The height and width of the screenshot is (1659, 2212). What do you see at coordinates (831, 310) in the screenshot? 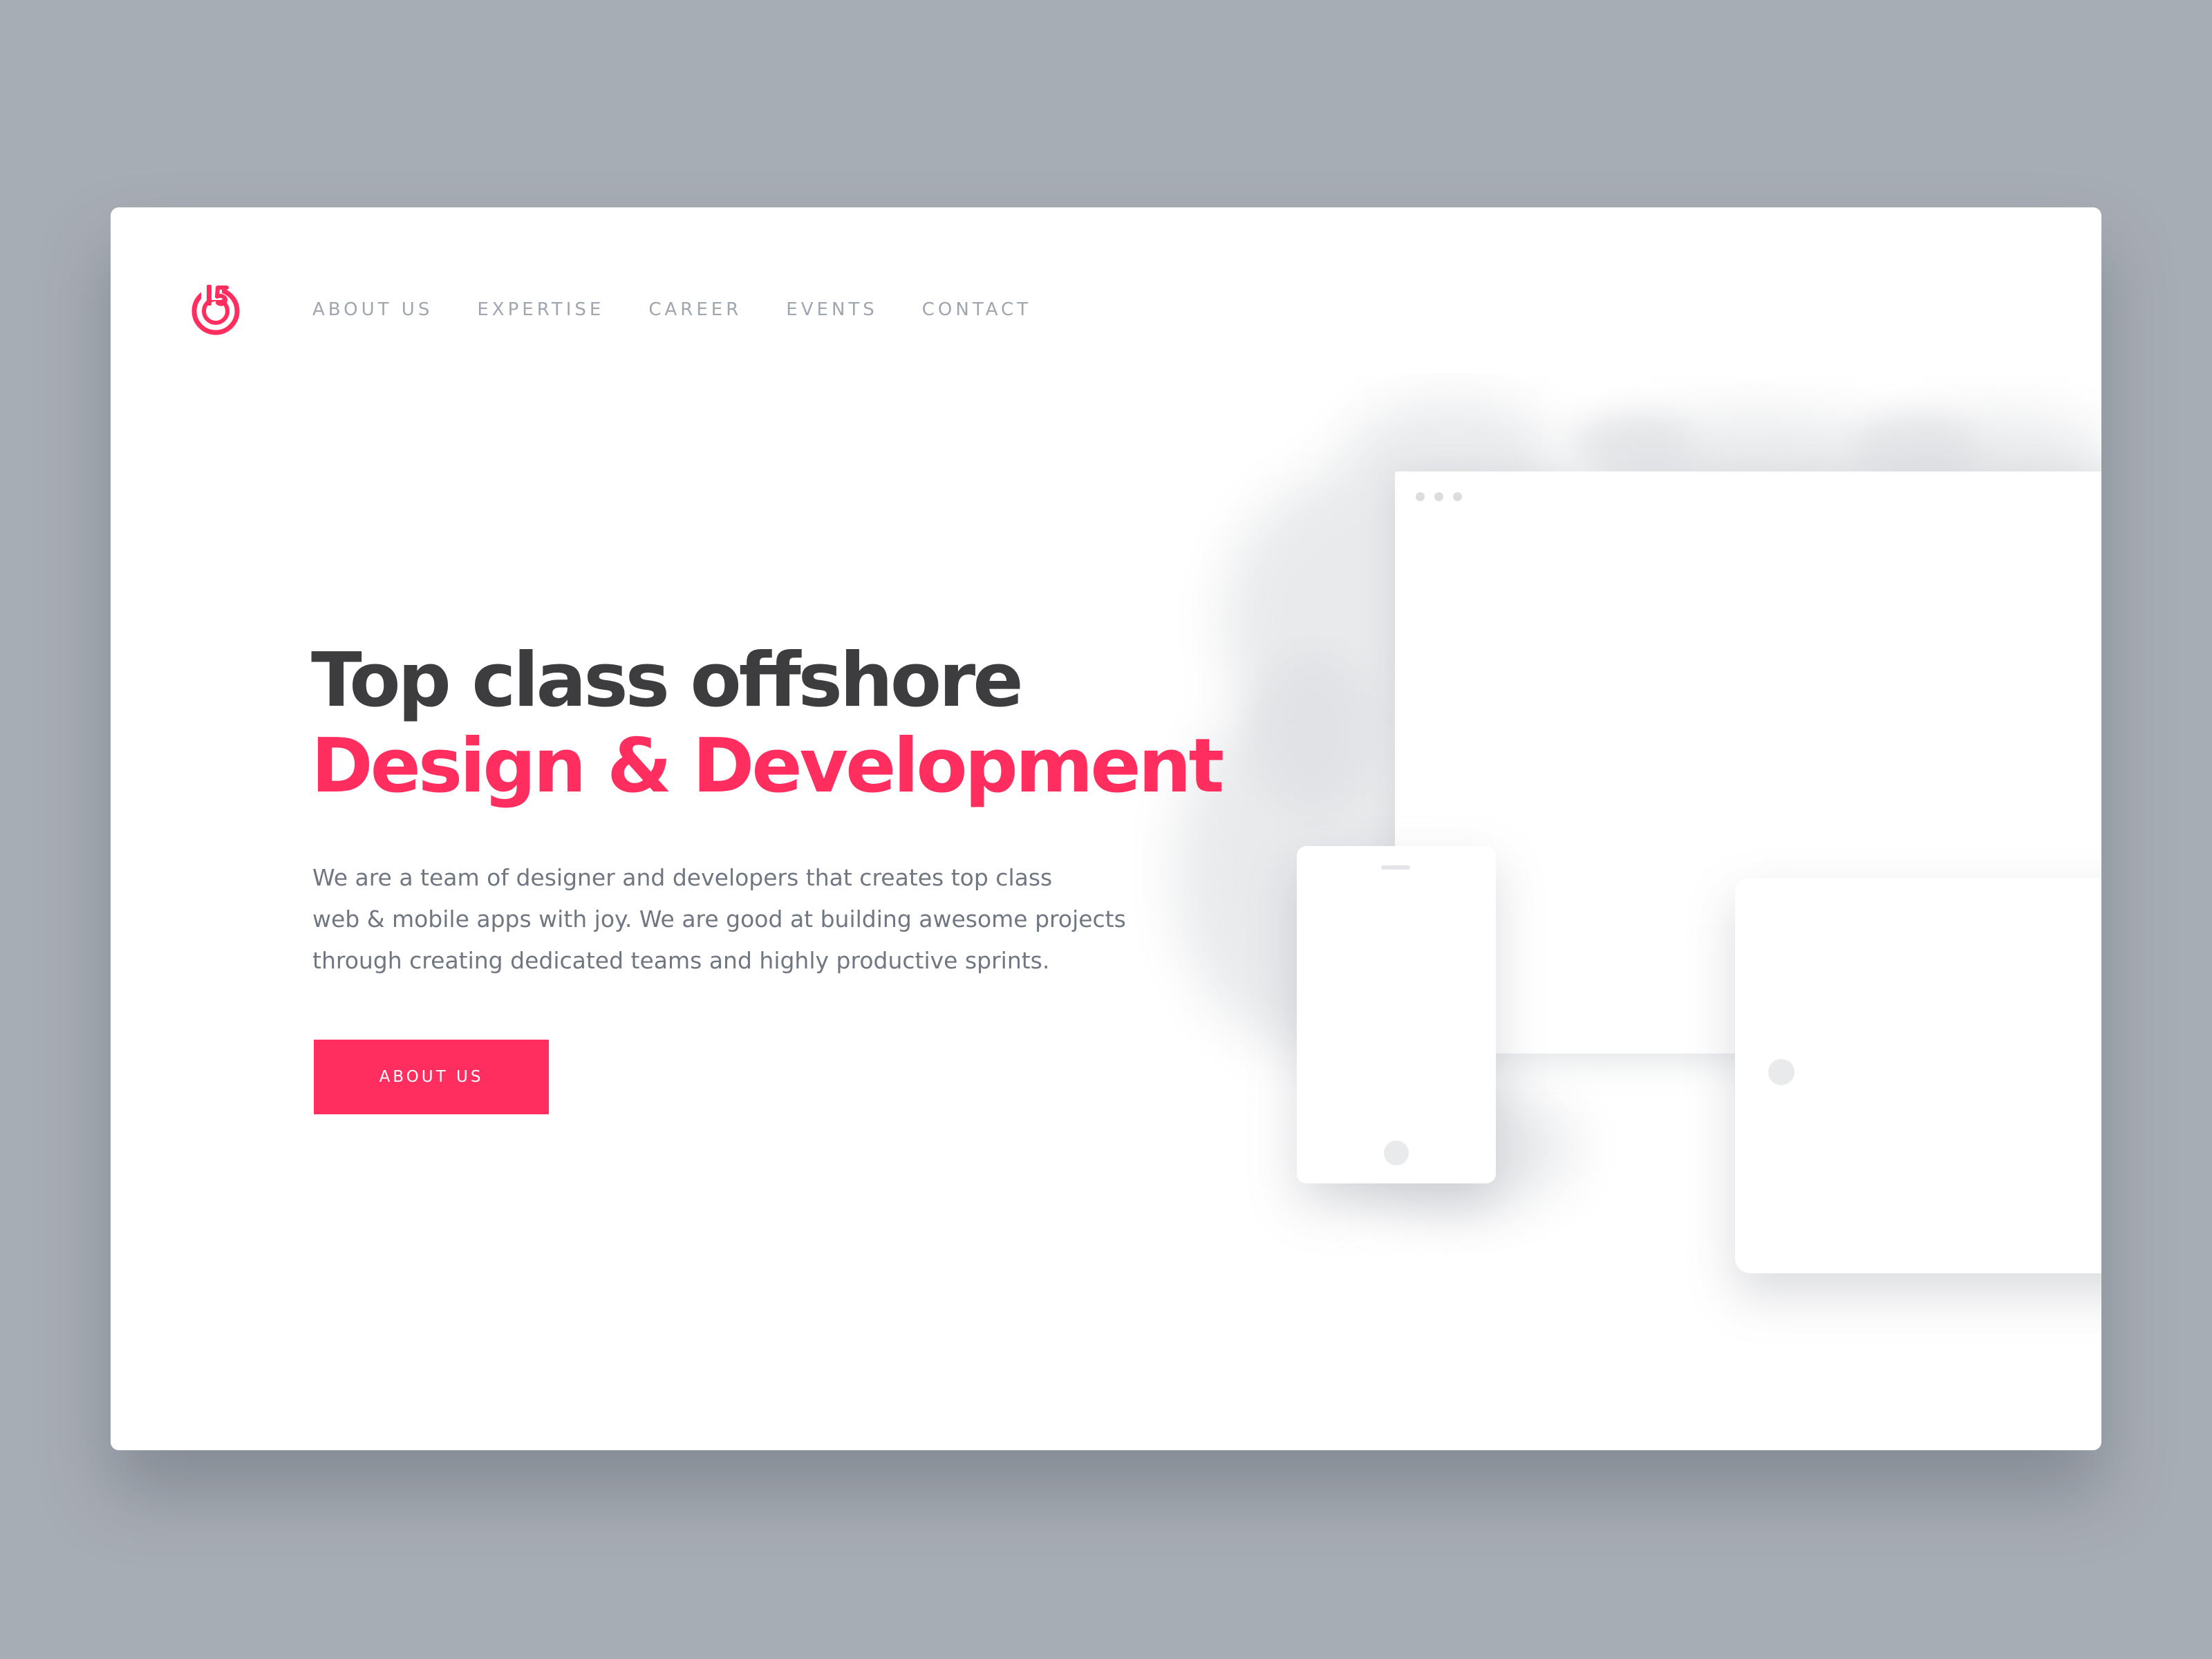
I see `nav-item-events: EVENTS` at bounding box center [831, 310].